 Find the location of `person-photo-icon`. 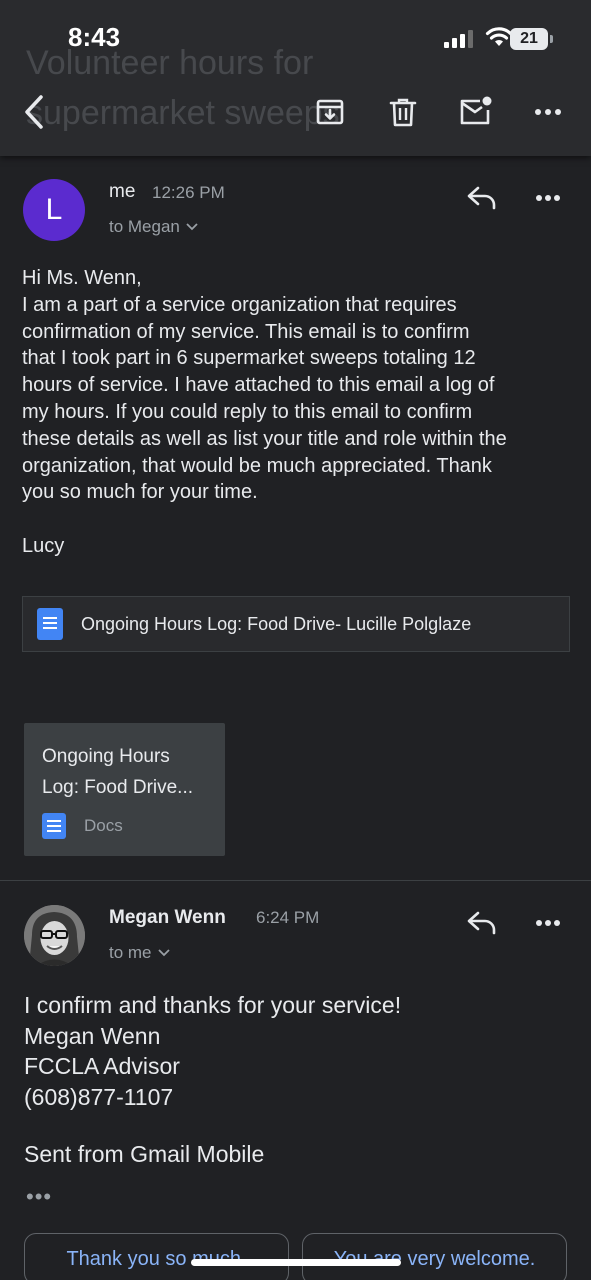

person-photo-icon is located at coordinates (54, 935).